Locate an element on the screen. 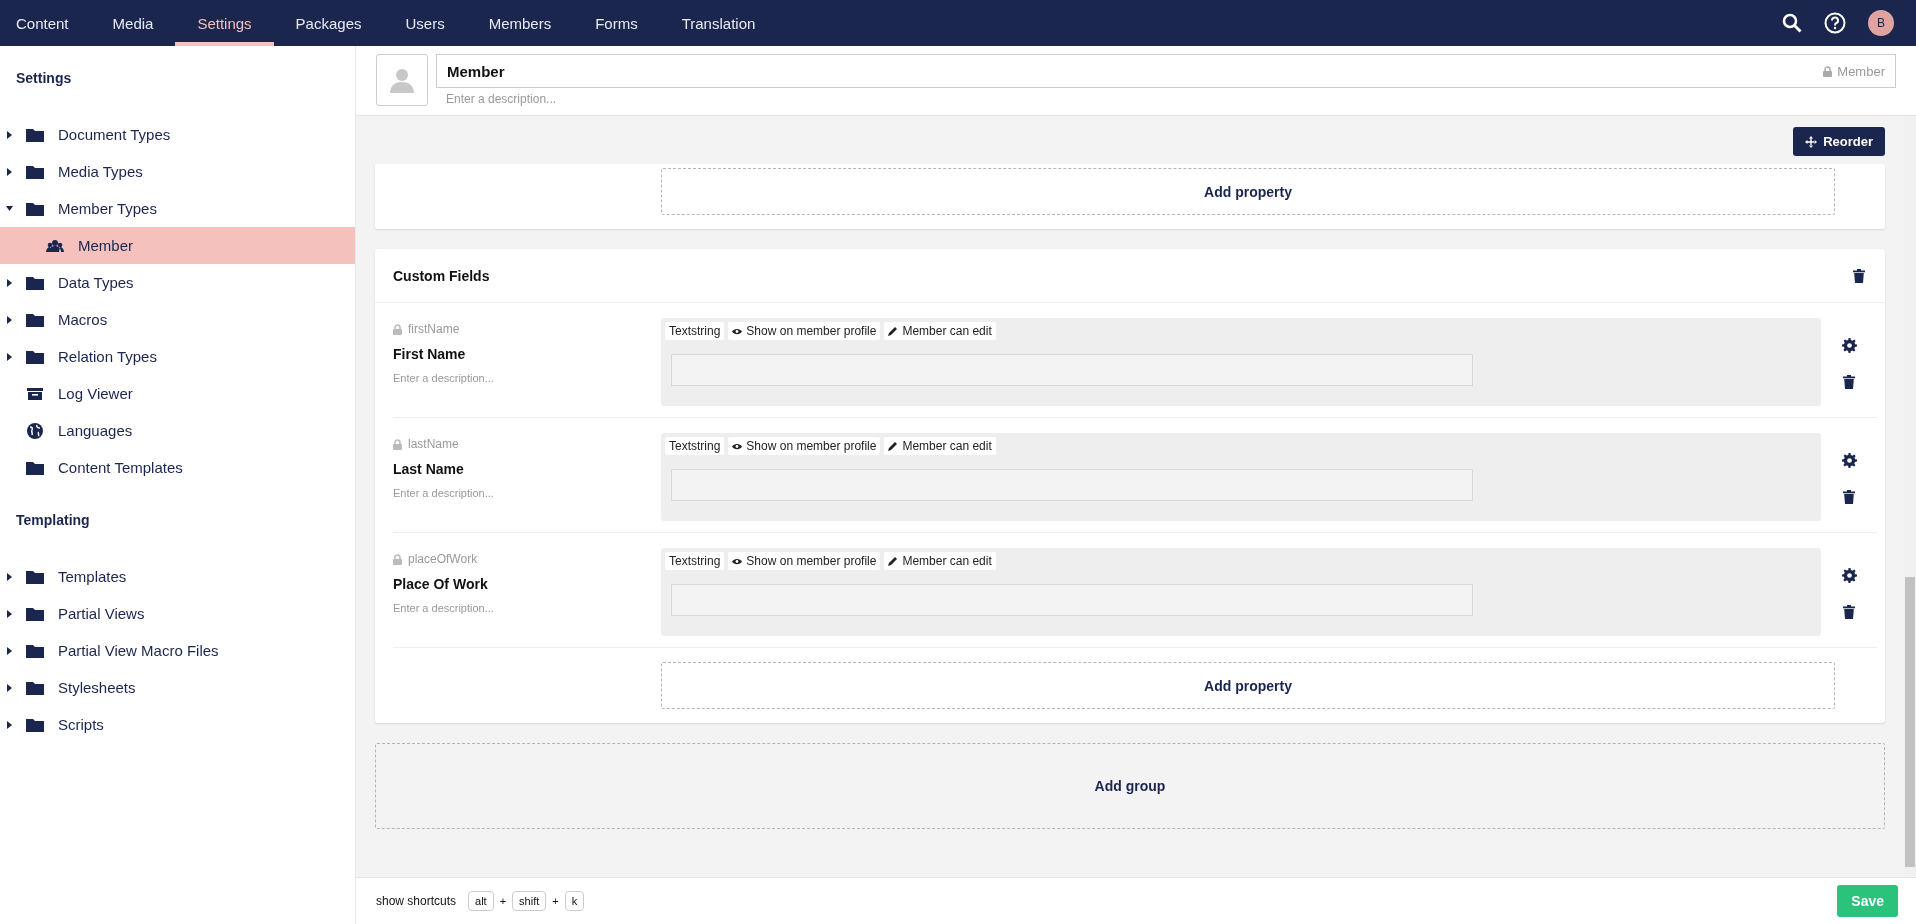 Image resolution: width=1916 pixels, height=924 pixels. section-tab: Media is located at coordinates (133, 23).